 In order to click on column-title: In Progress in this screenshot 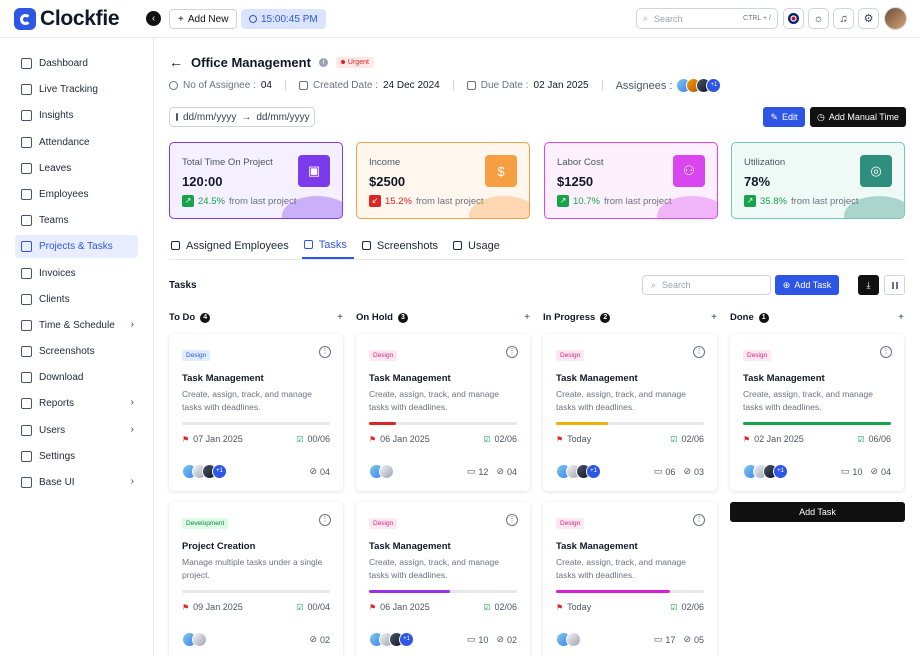, I will do `click(569, 317)`.